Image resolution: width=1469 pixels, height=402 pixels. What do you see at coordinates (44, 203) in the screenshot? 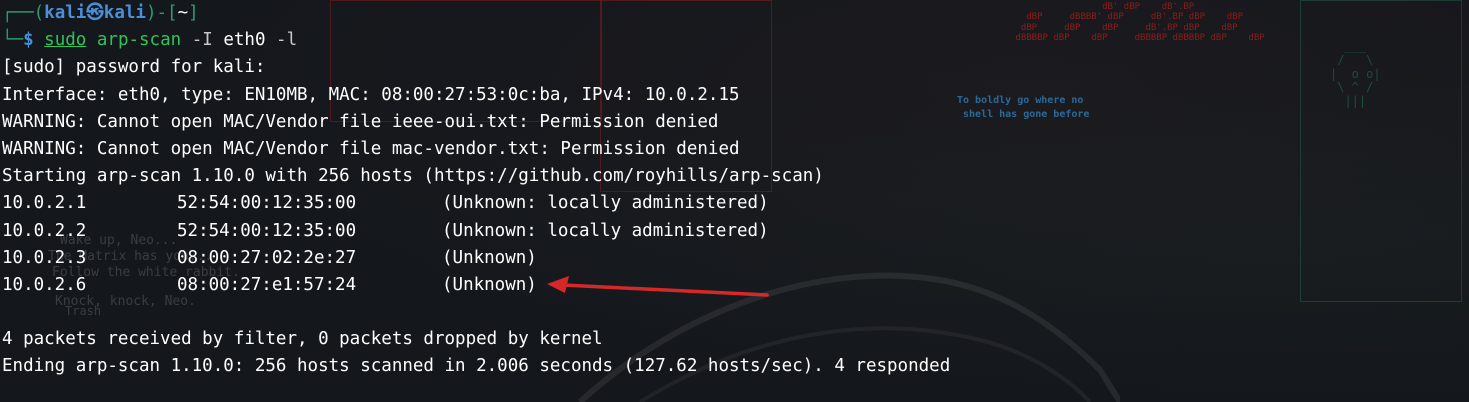
I see `host-ip: 10.0.2.1` at bounding box center [44, 203].